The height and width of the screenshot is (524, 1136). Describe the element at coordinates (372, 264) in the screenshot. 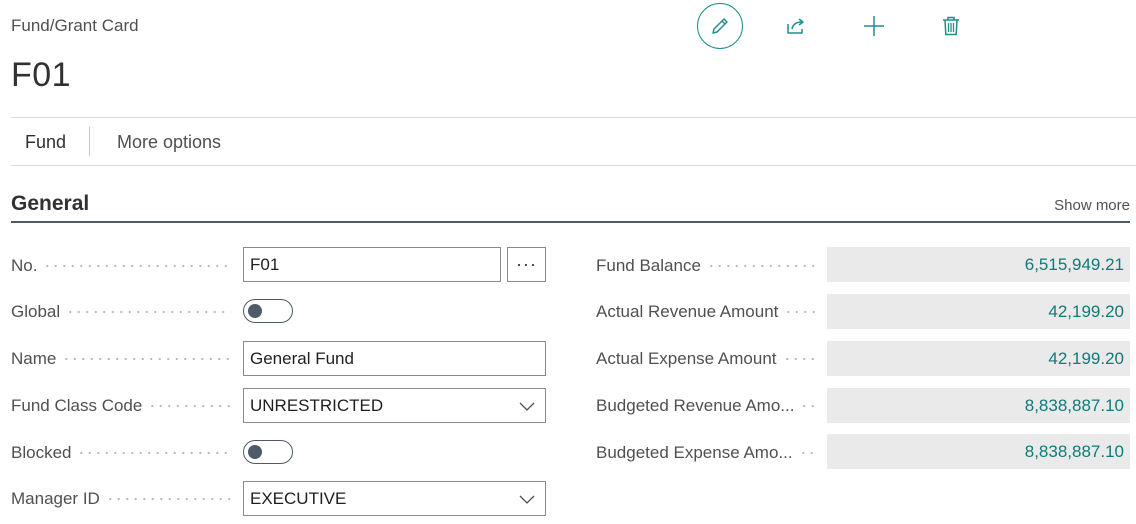

I see `no-input: F01` at that location.